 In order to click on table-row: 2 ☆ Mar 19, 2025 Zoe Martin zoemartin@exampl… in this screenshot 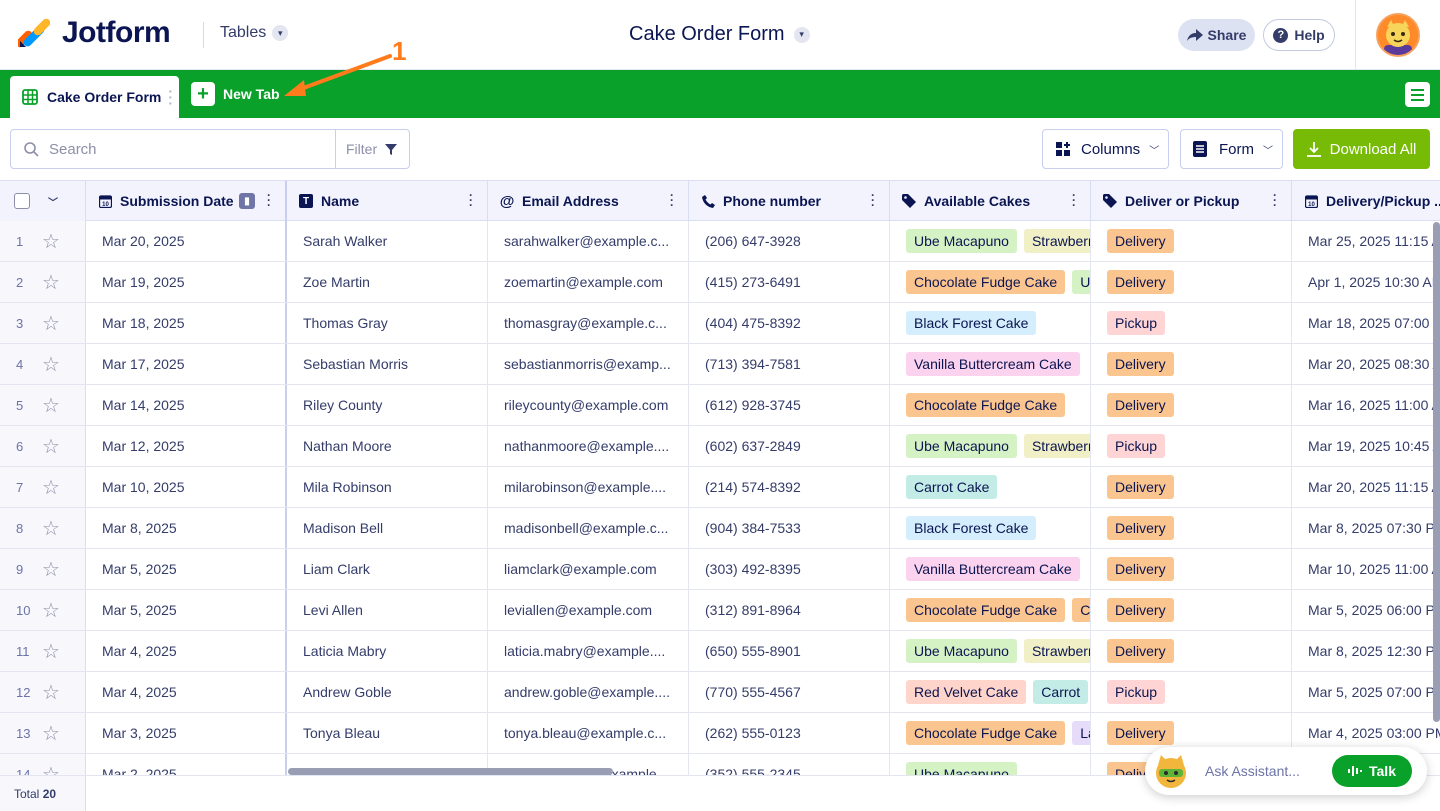, I will do `click(720, 282)`.